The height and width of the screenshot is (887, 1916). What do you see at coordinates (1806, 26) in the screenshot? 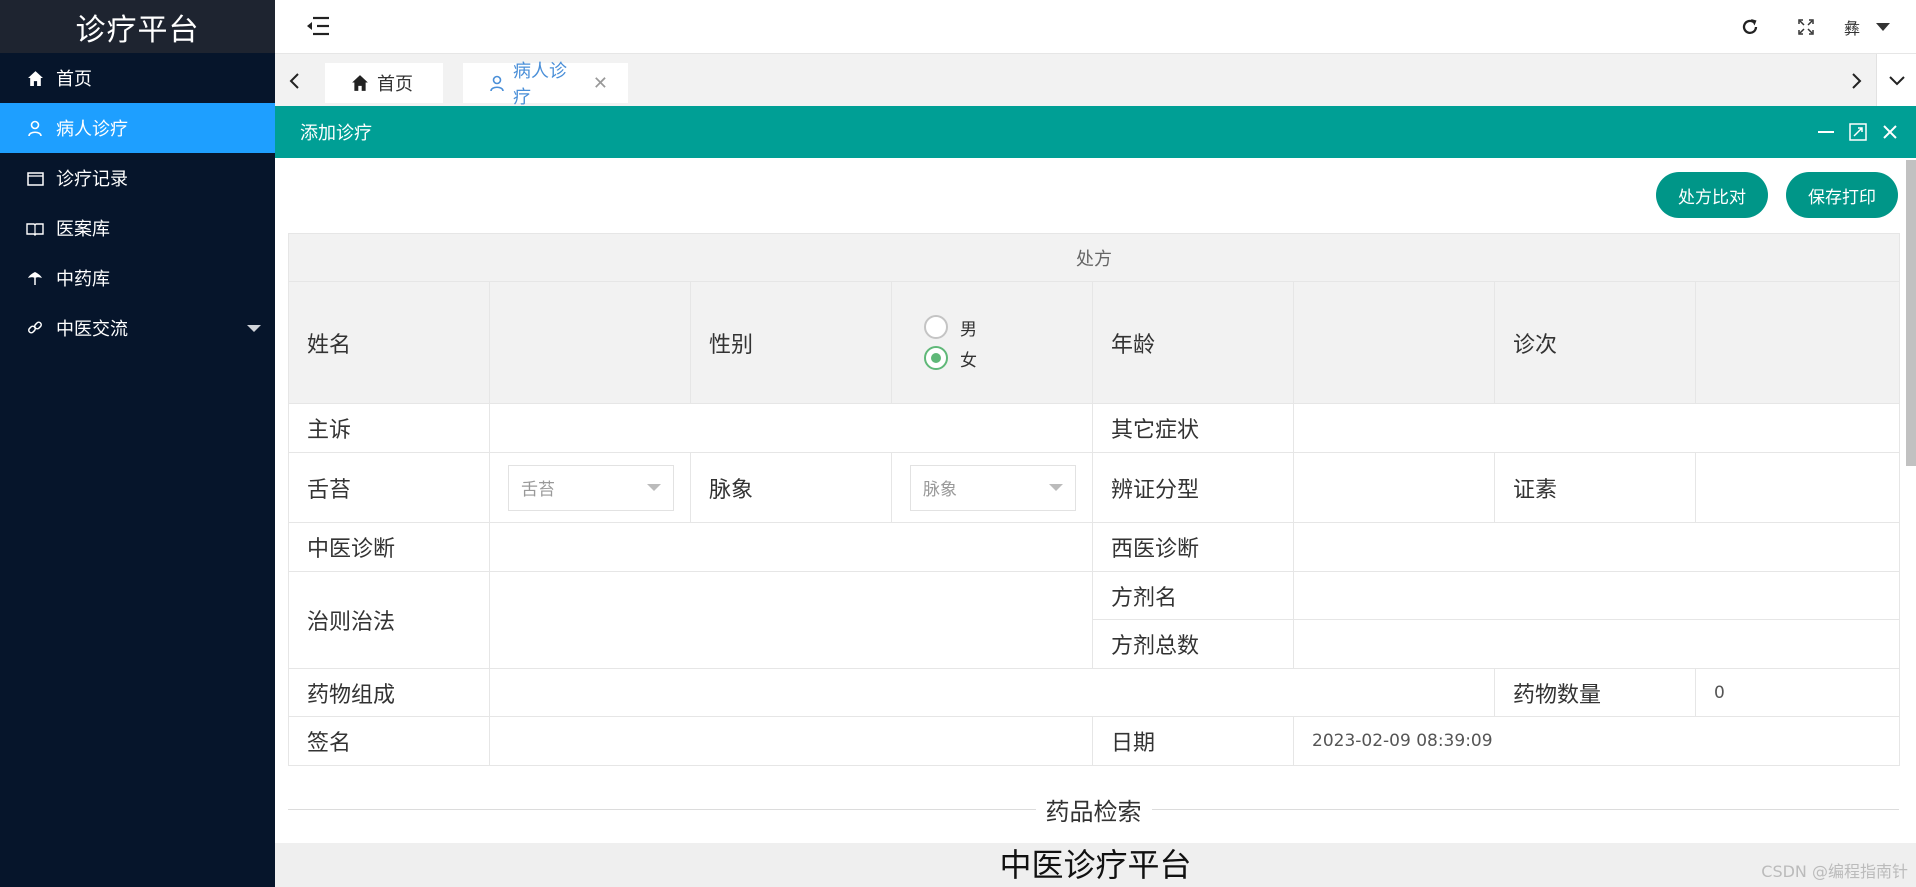
I see `fullscreen-icon` at bounding box center [1806, 26].